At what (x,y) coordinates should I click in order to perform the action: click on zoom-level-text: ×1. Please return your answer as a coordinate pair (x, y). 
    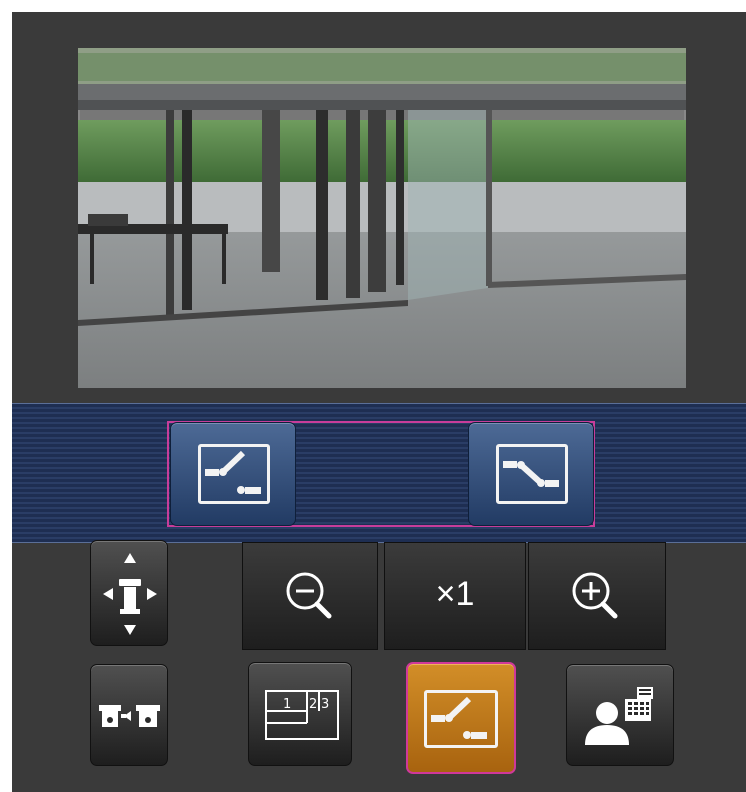
    Looking at the image, I should click on (455, 594).